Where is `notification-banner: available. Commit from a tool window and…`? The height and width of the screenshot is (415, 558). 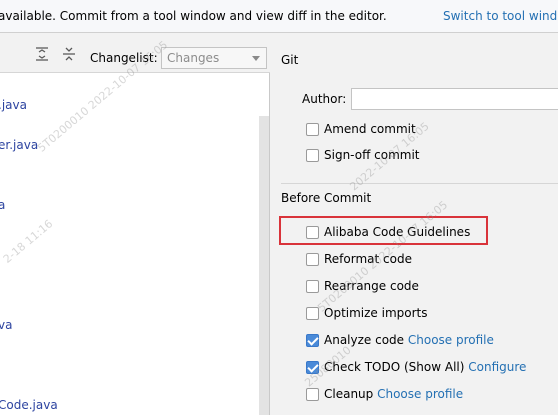 notification-banner: available. Commit from a tool window and… is located at coordinates (279, 16).